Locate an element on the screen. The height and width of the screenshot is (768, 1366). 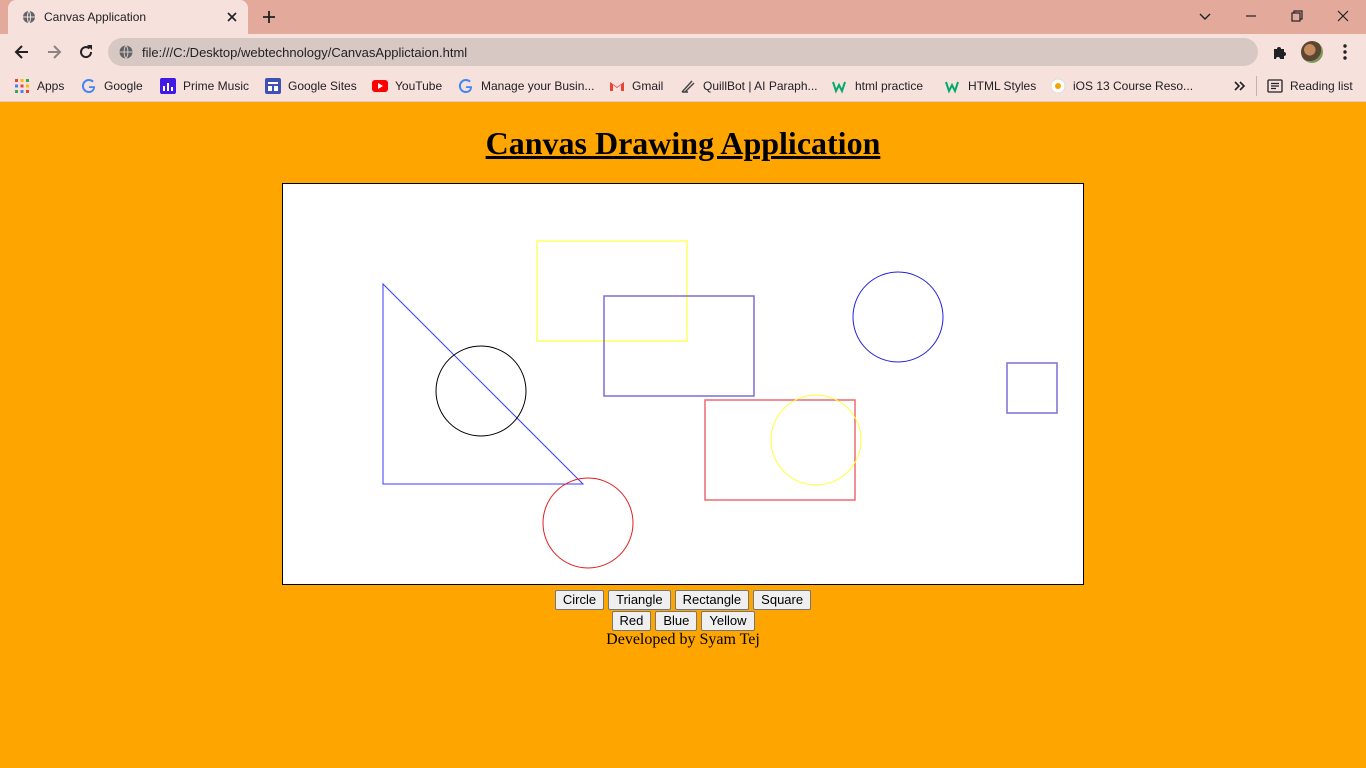
triangle-button: Triangle is located at coordinates (639, 600).